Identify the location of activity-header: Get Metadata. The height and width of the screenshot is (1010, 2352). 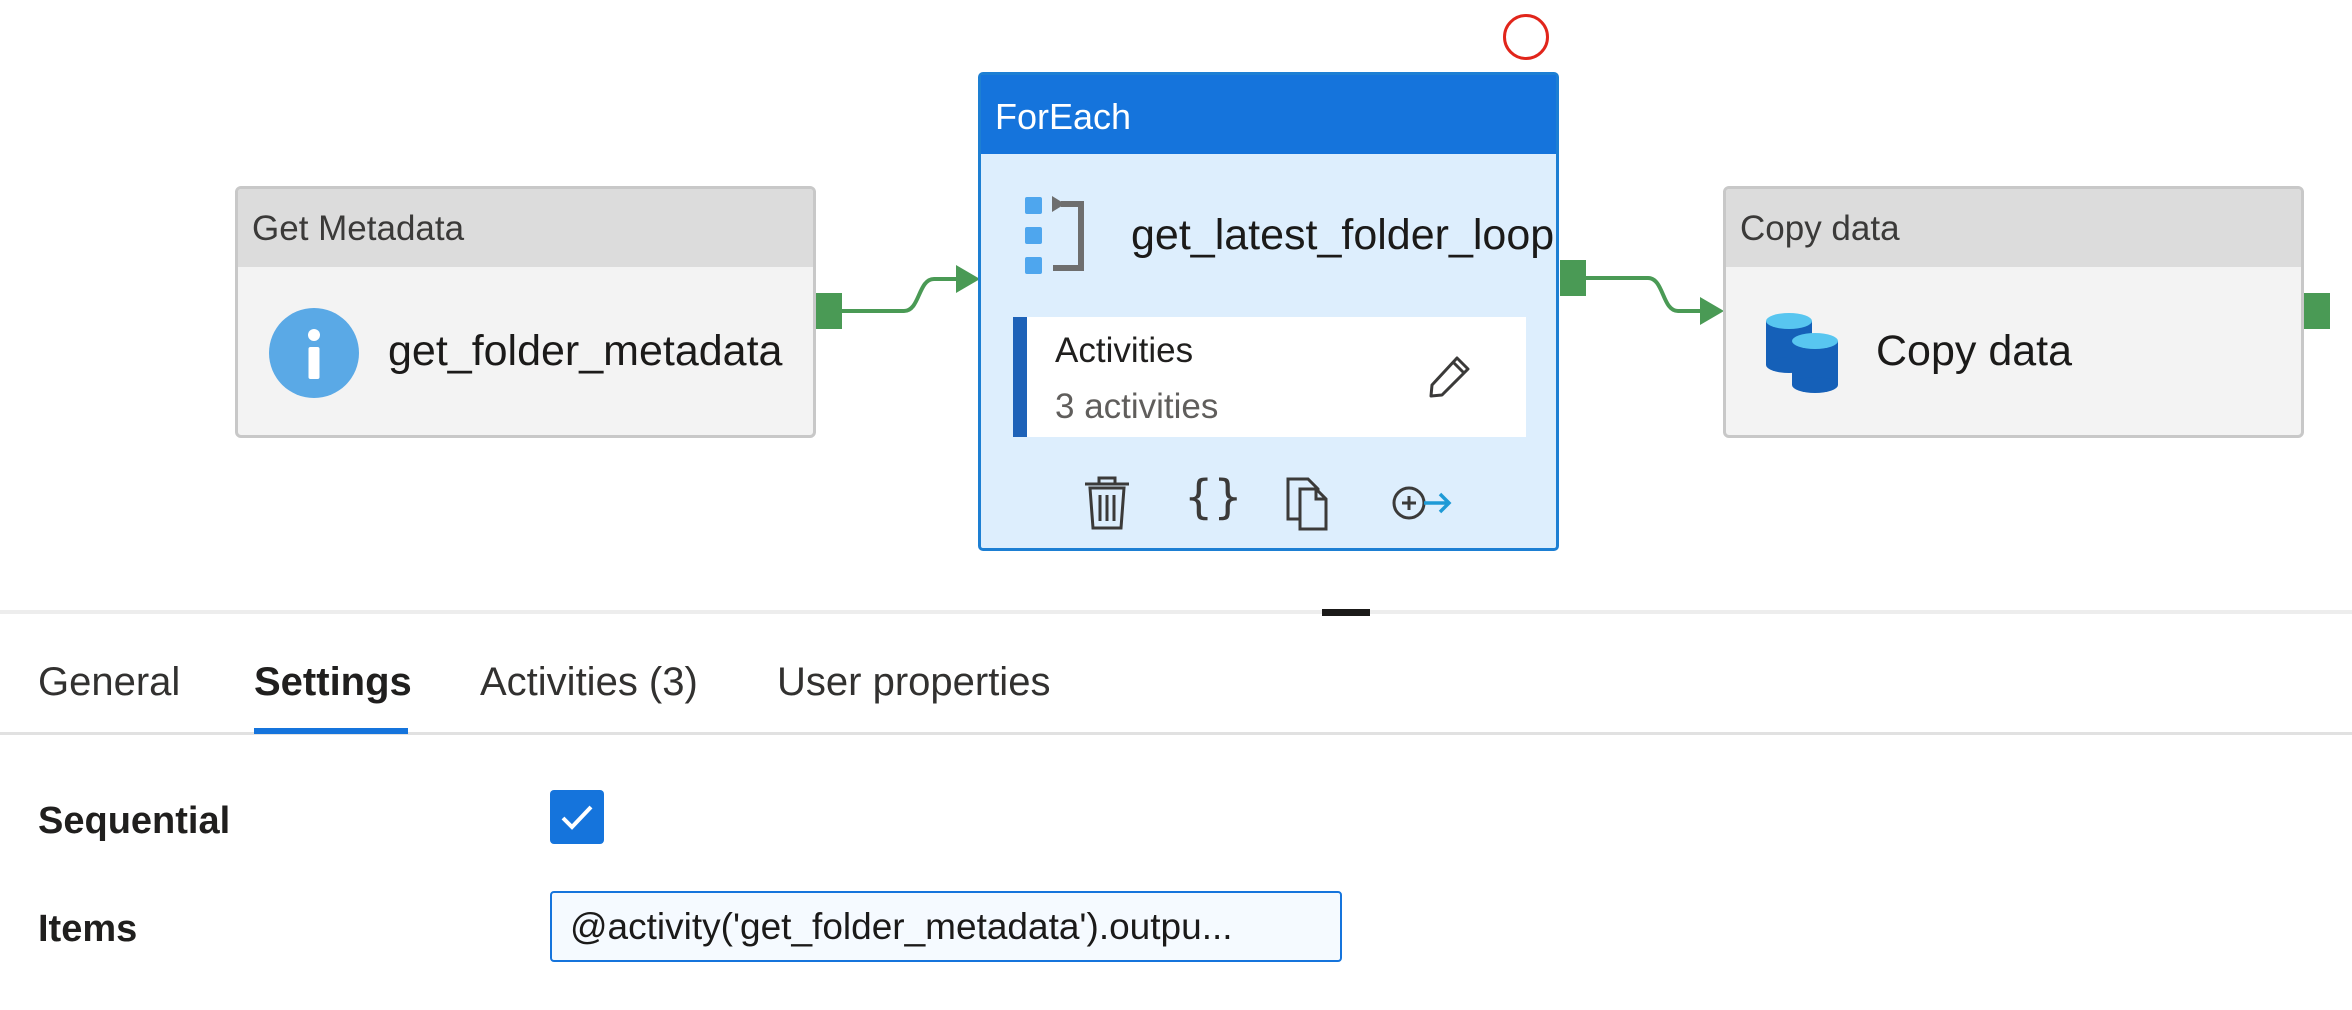
(525, 228).